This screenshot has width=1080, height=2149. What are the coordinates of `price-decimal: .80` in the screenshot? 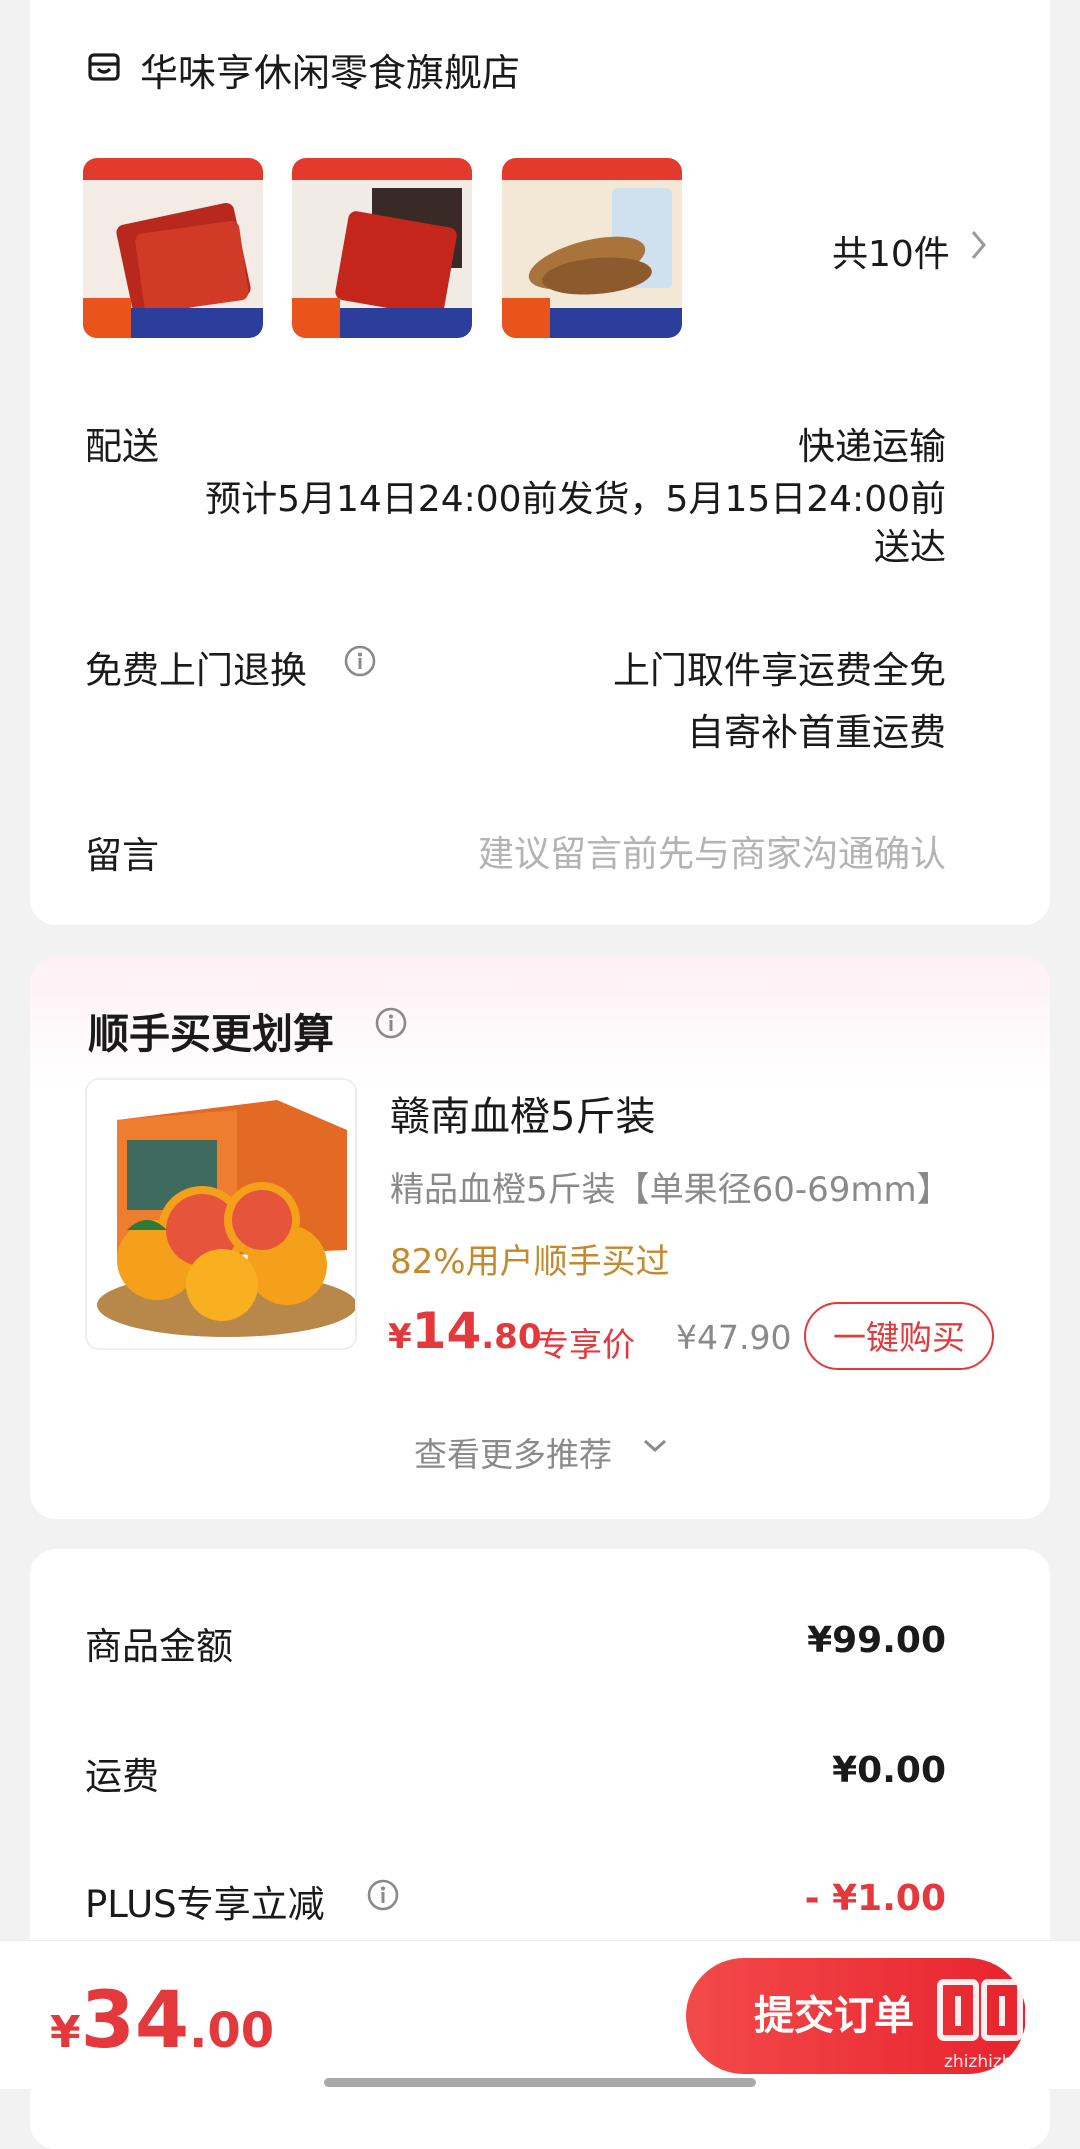 It's located at (511, 1337).